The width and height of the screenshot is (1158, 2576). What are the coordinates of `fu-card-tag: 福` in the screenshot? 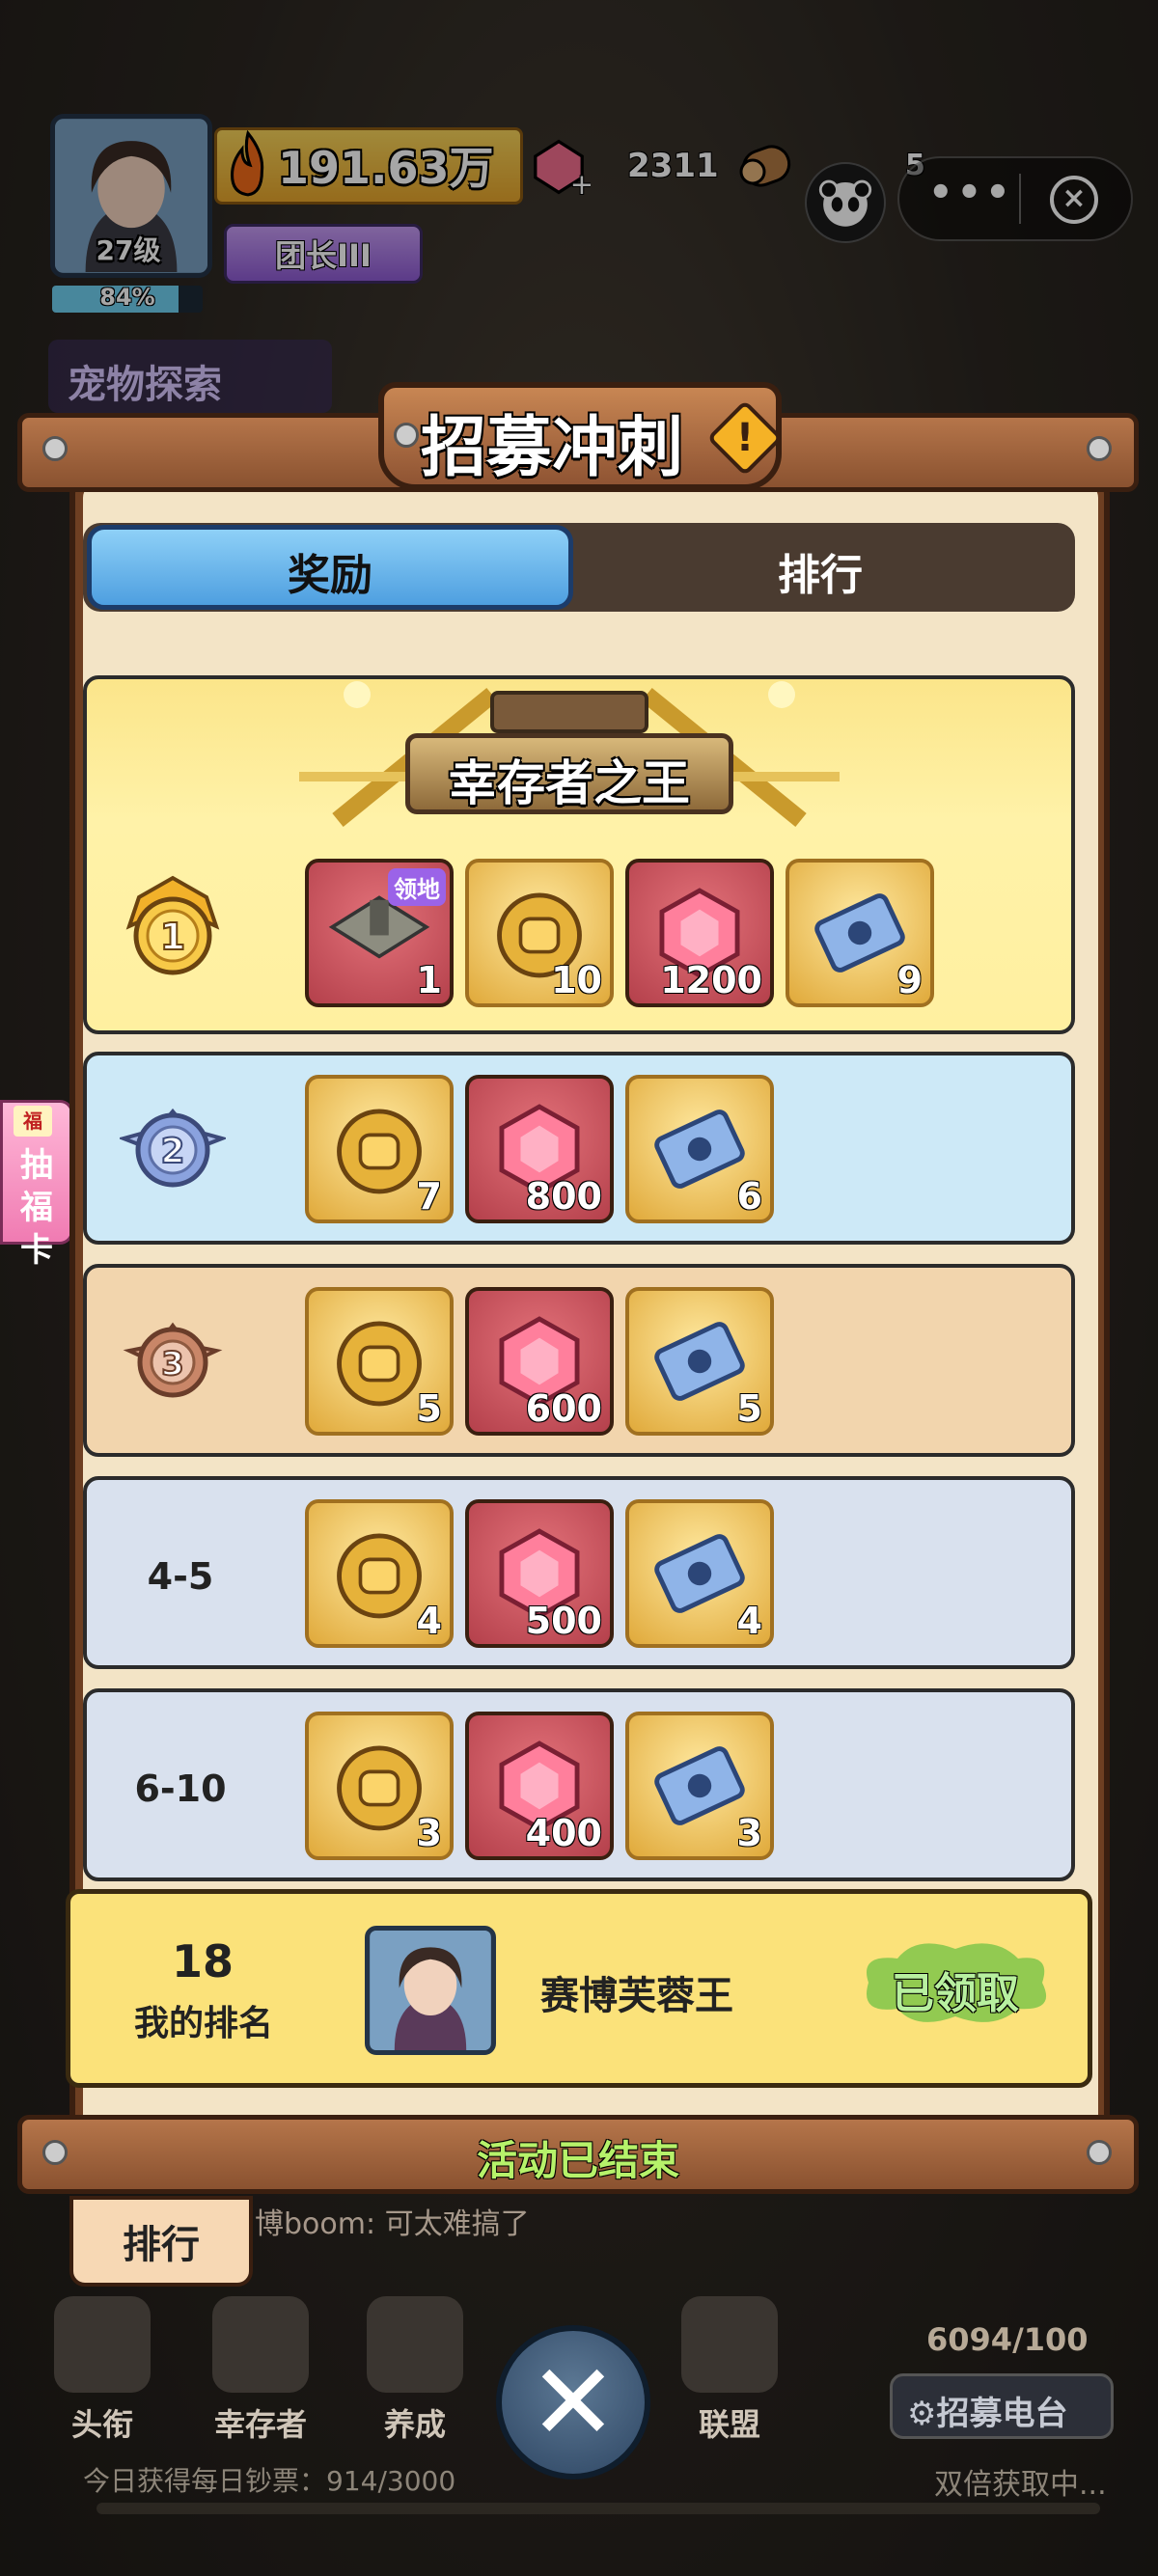 It's located at (33, 1122).